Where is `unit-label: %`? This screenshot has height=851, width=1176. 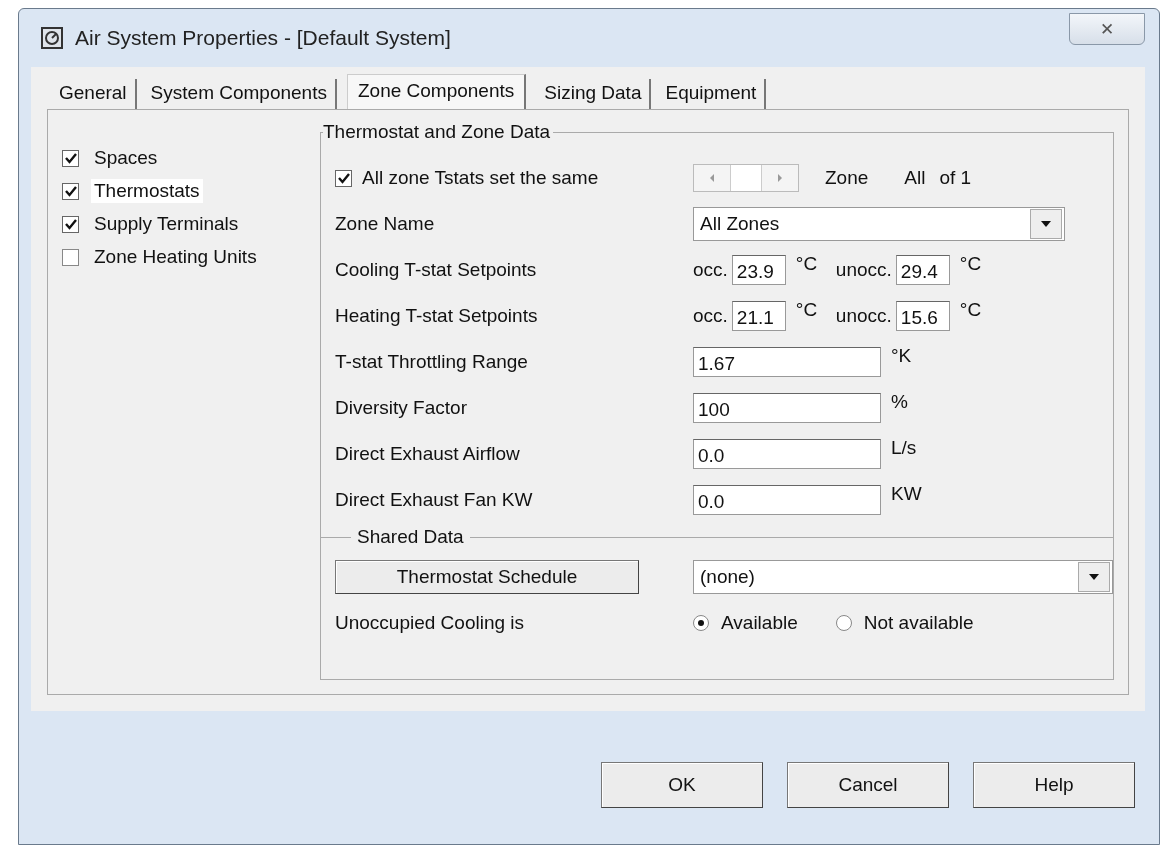
unit-label: % is located at coordinates (899, 402).